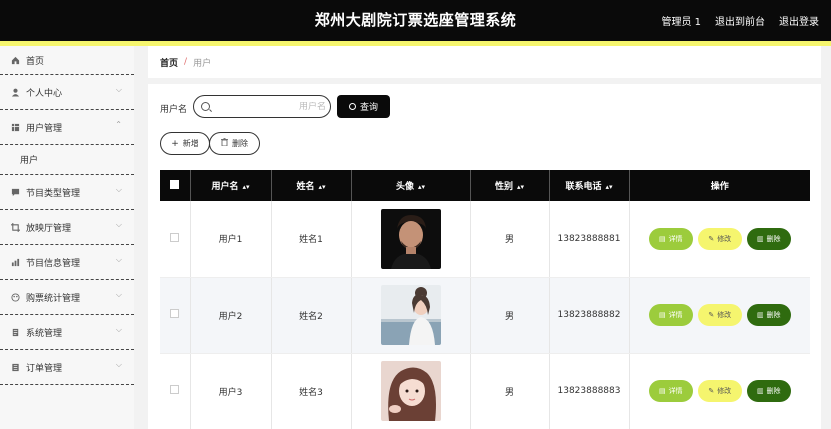 The width and height of the screenshot is (831, 429). What do you see at coordinates (589, 239) in the screenshot?
I see `cell-phone: 13823888881` at bounding box center [589, 239].